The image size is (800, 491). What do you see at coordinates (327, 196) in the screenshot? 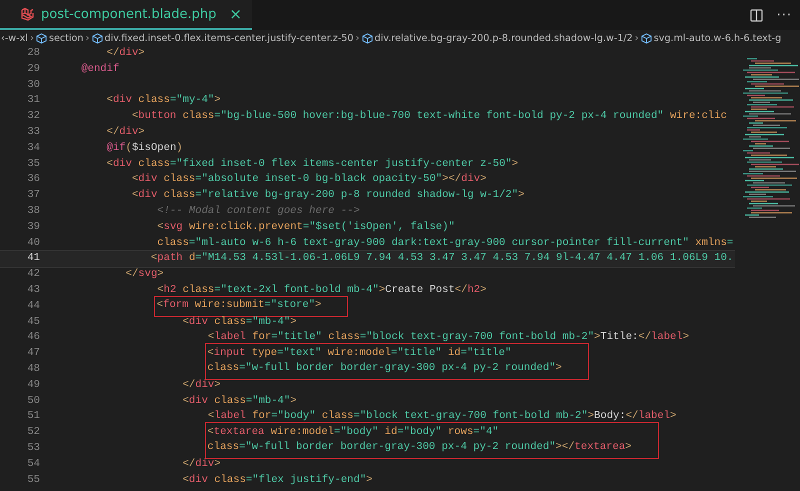
I see `code-line: <div class="relative bg-gray-200 p-8 rounded shadow-lg w-1/2">` at bounding box center [327, 196].